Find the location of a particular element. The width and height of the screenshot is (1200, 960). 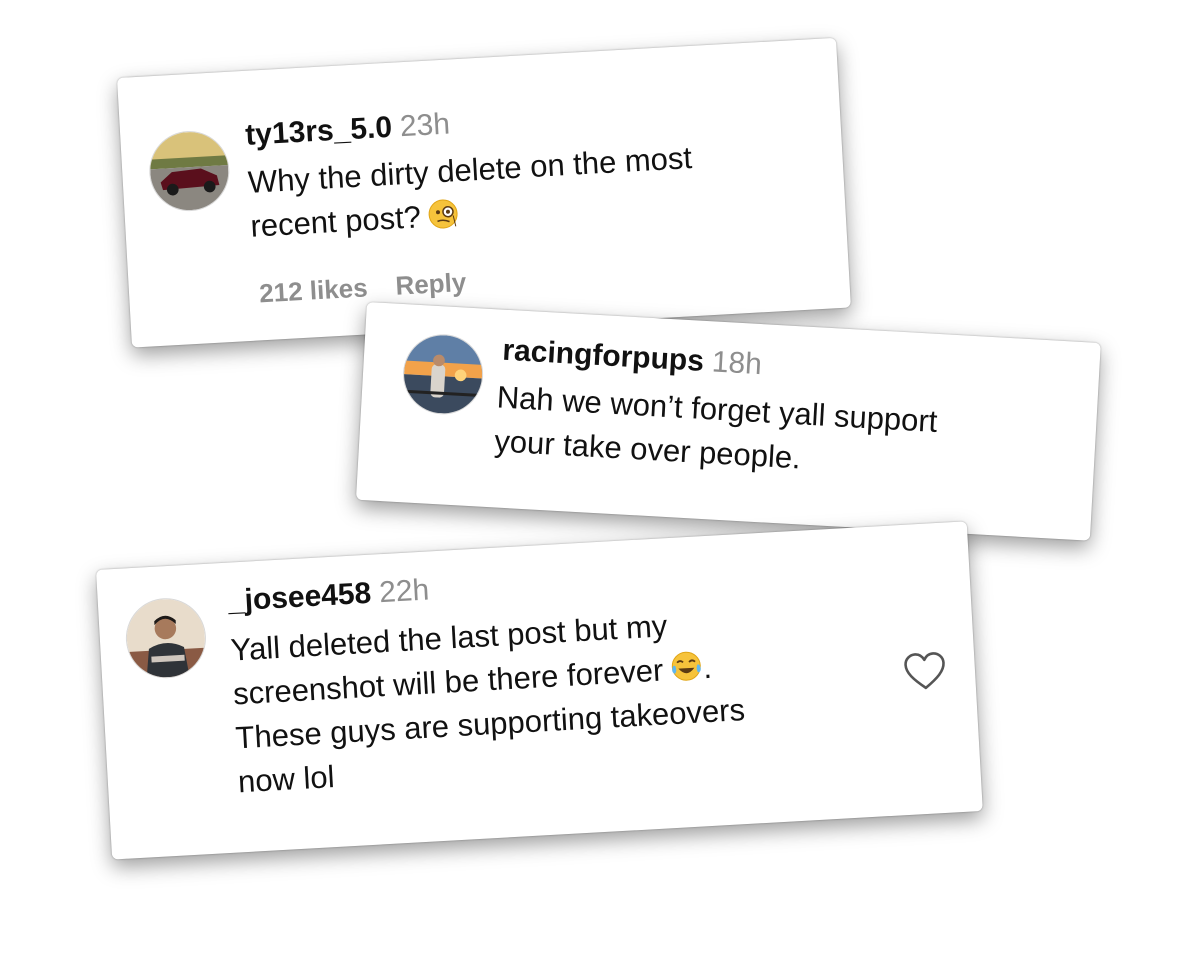

person-photo-icon is located at coordinates (166, 638).